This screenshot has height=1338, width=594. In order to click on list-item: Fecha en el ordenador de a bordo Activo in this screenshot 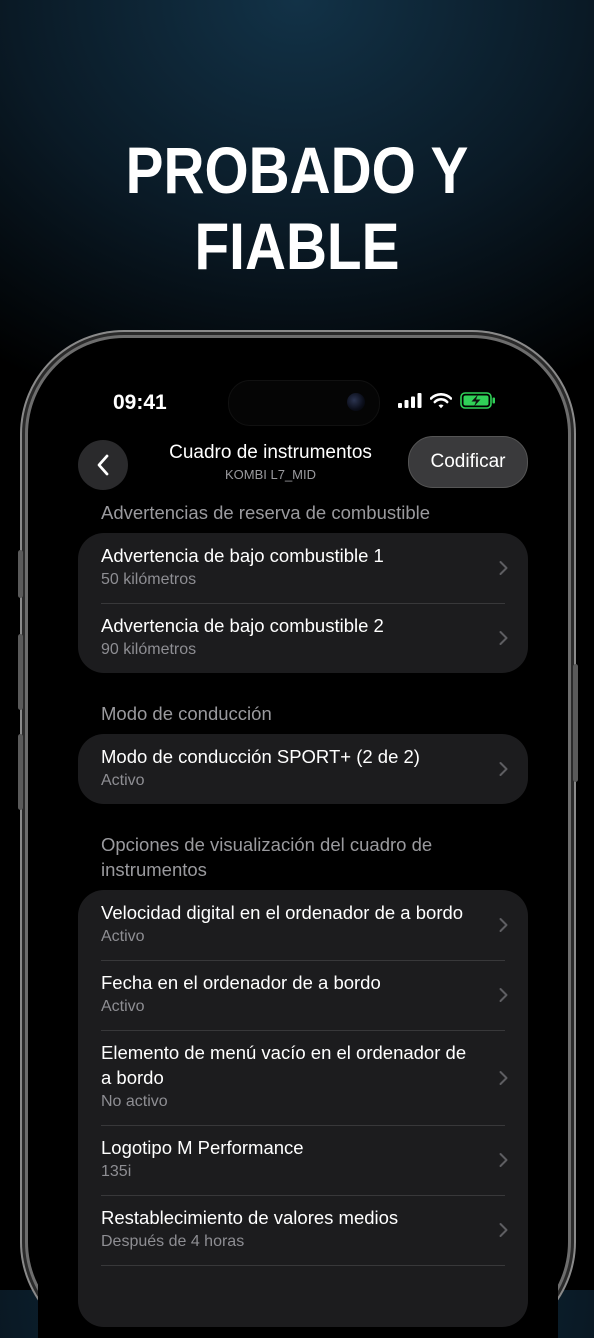, I will do `click(303, 995)`.